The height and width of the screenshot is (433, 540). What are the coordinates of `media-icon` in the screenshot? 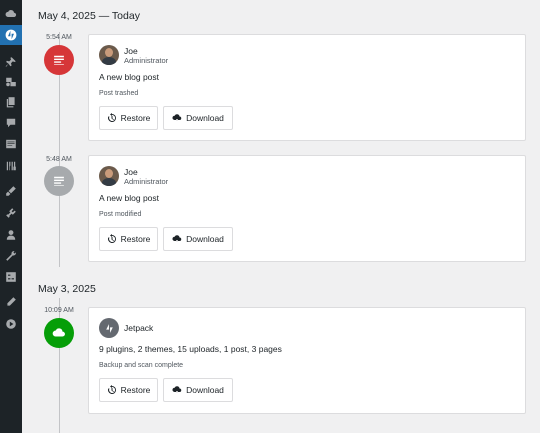 It's located at (11, 82).